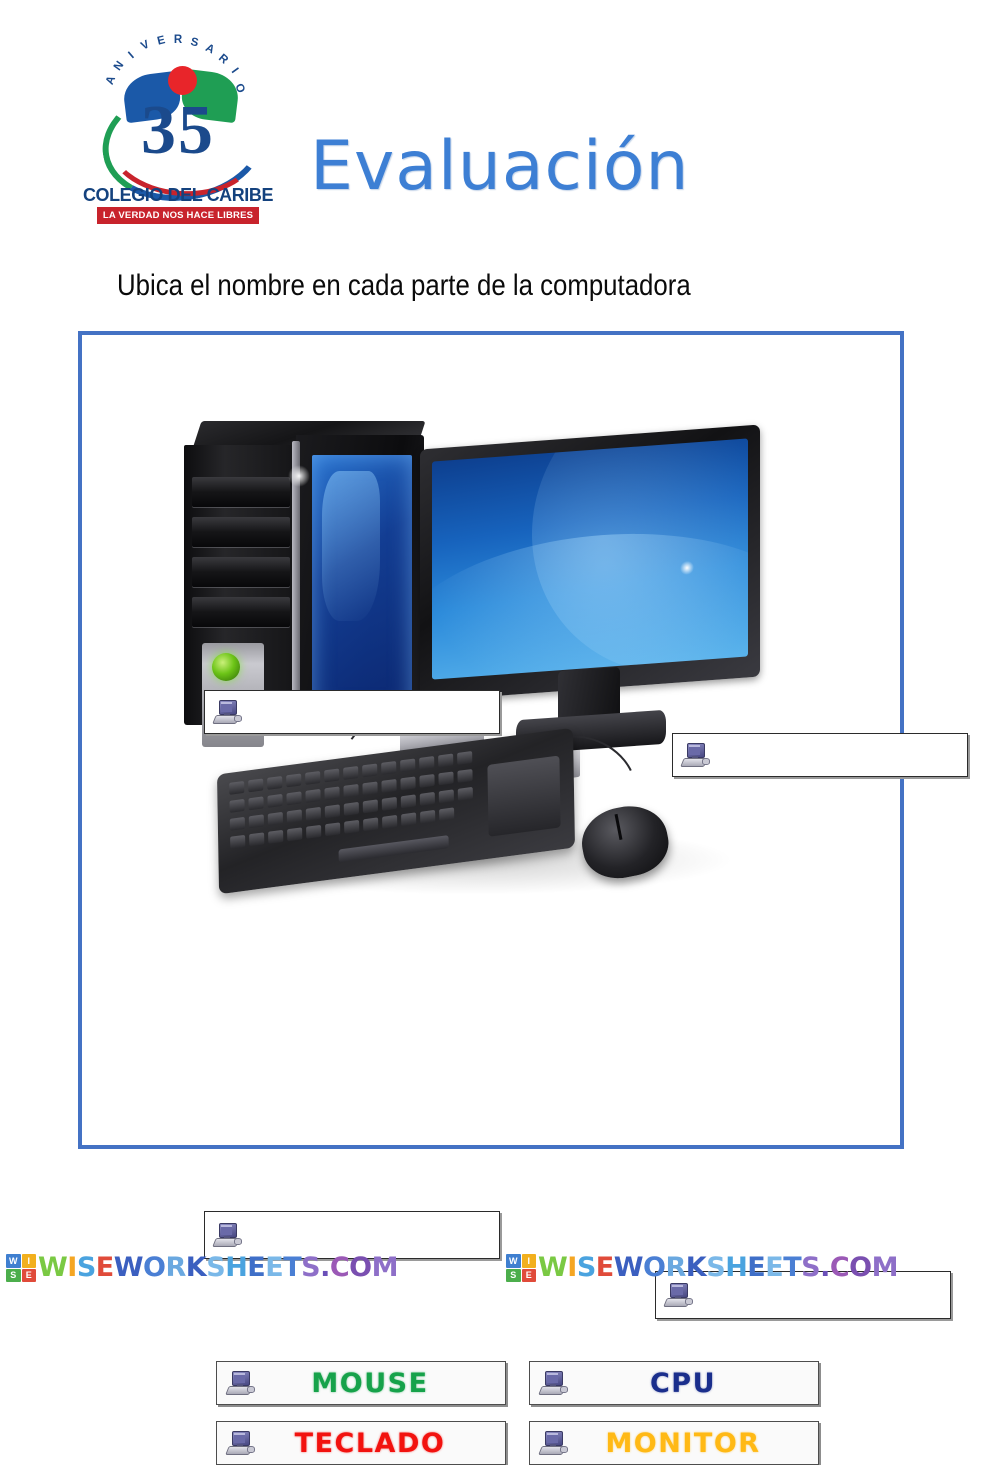 This screenshot has height=1465, width=1000. What do you see at coordinates (590, 559) in the screenshot?
I see `monitor-screen` at bounding box center [590, 559].